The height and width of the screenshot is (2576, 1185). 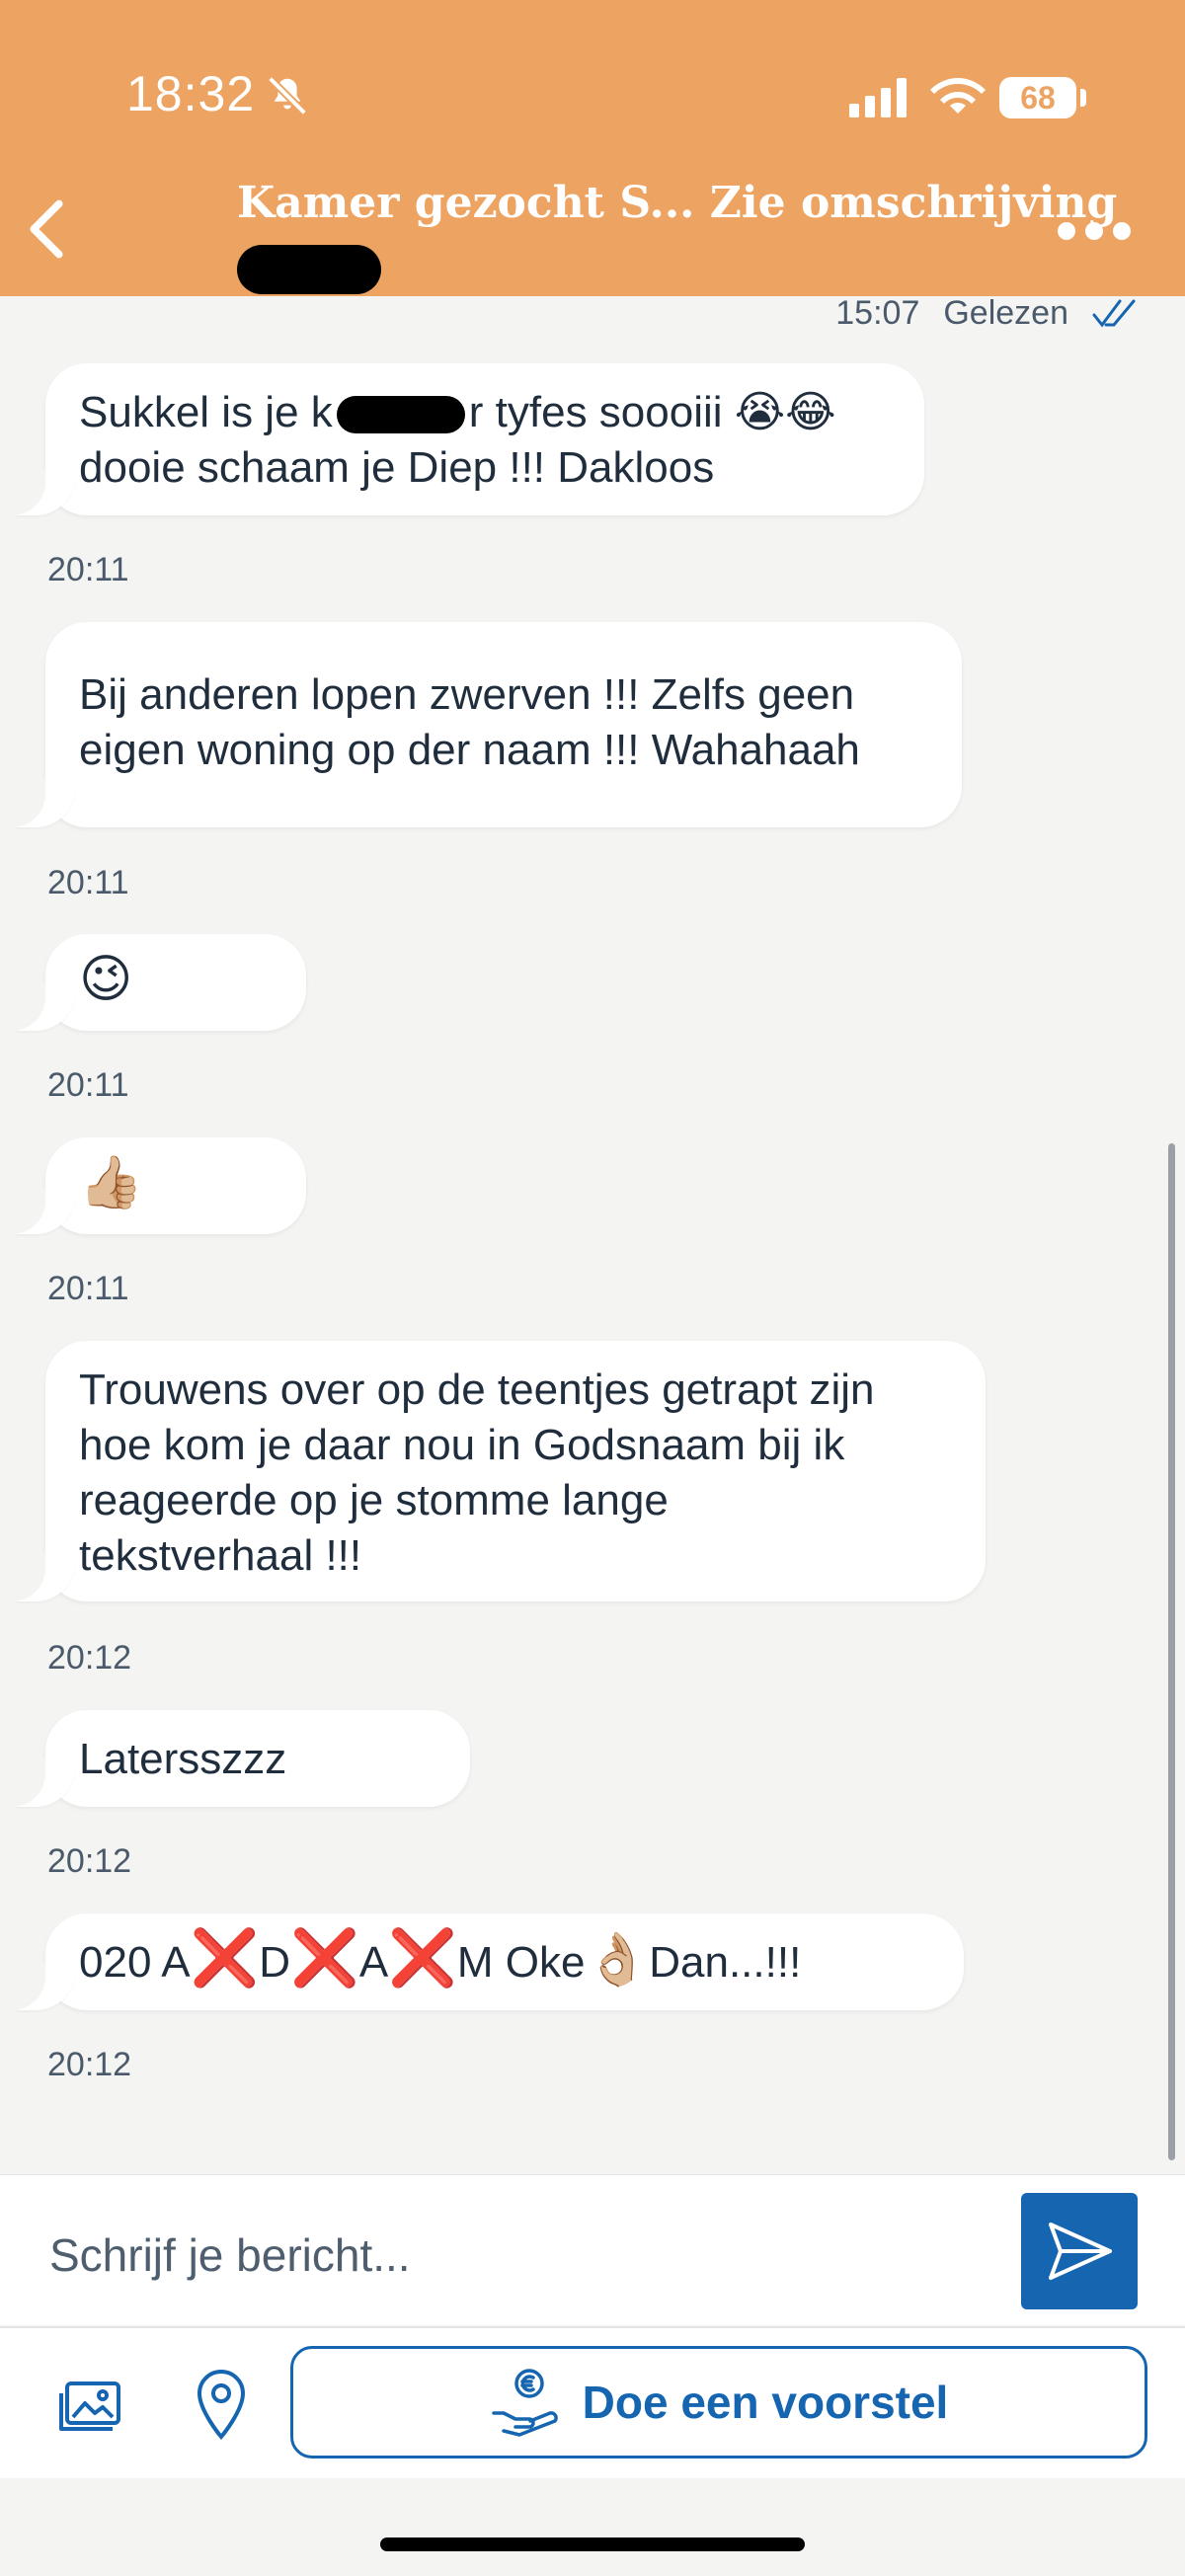 What do you see at coordinates (191, 93) in the screenshot?
I see `status-time: 18:32` at bounding box center [191, 93].